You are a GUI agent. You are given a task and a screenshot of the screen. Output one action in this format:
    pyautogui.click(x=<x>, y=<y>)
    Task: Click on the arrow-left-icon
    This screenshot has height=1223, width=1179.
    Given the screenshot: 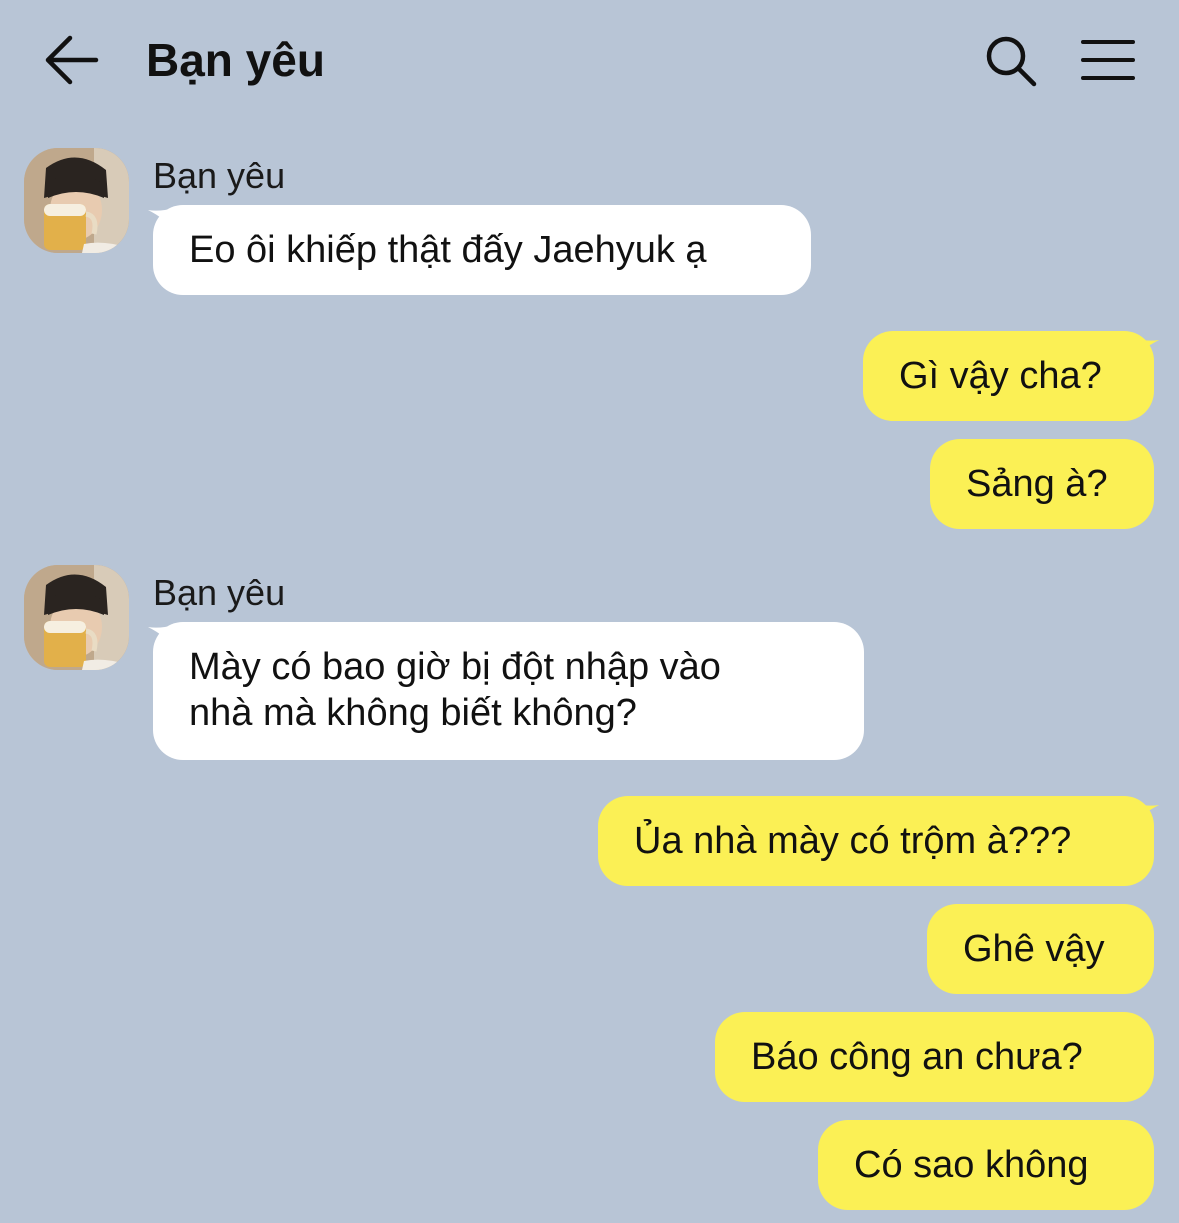 What is the action you would take?
    pyautogui.click(x=72, y=60)
    